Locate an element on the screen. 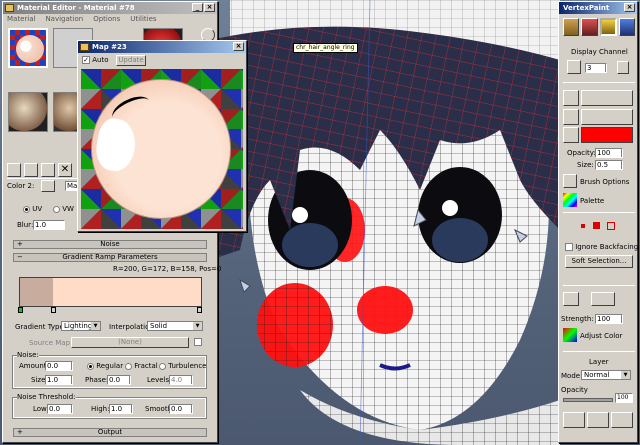 Image resolution: width=640 pixels, height=445 pixels. vertex-paint-mode-bar is located at coordinates (599, 28).